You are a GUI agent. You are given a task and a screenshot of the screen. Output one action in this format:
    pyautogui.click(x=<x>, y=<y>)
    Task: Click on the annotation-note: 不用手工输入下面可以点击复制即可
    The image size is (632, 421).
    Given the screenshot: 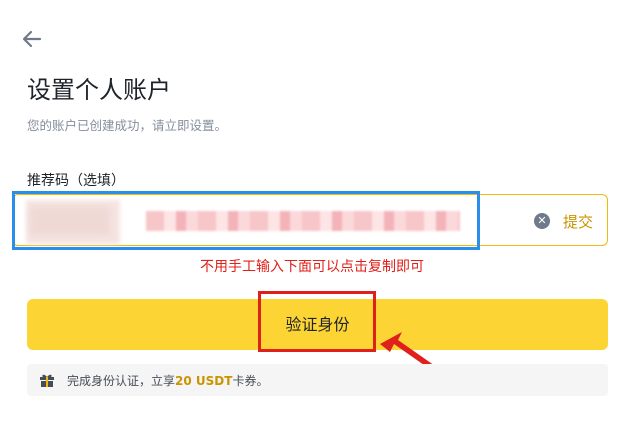 What is the action you would take?
    pyautogui.click(x=312, y=267)
    